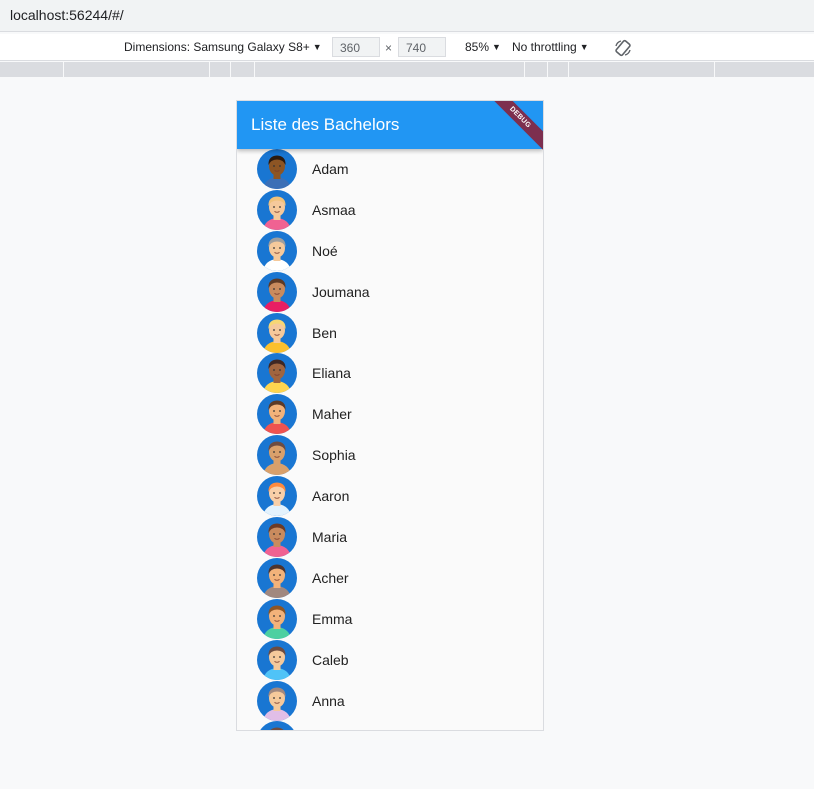 The width and height of the screenshot is (814, 789). I want to click on dimensions-label: Dimensions: Samsung Galaxy S8+, so click(217, 47).